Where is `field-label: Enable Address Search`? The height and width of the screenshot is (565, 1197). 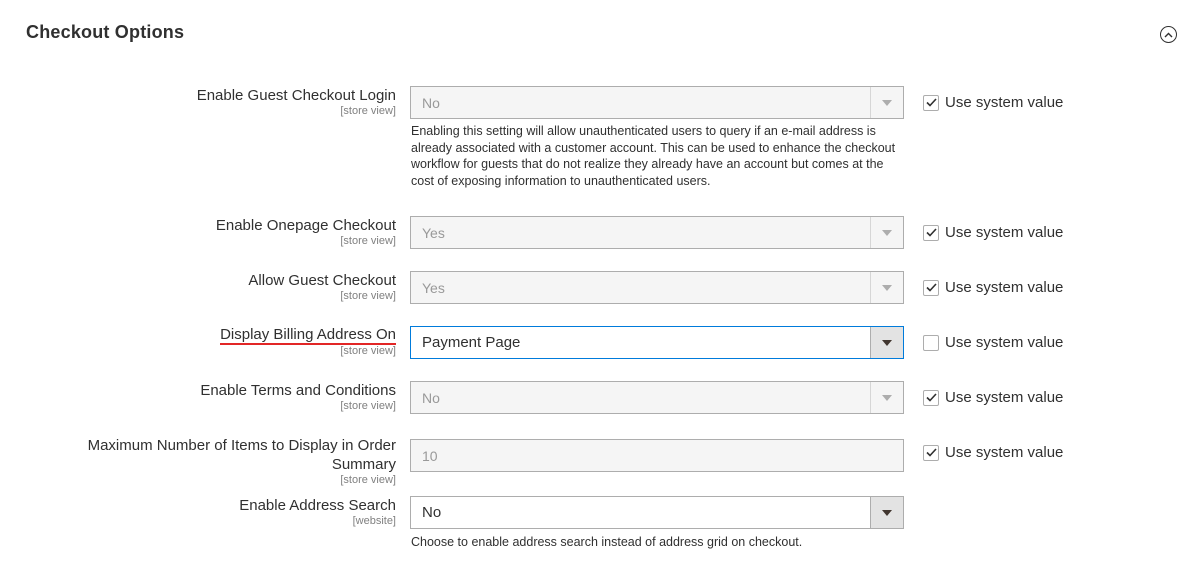
field-label: Enable Address Search is located at coordinates (317, 505).